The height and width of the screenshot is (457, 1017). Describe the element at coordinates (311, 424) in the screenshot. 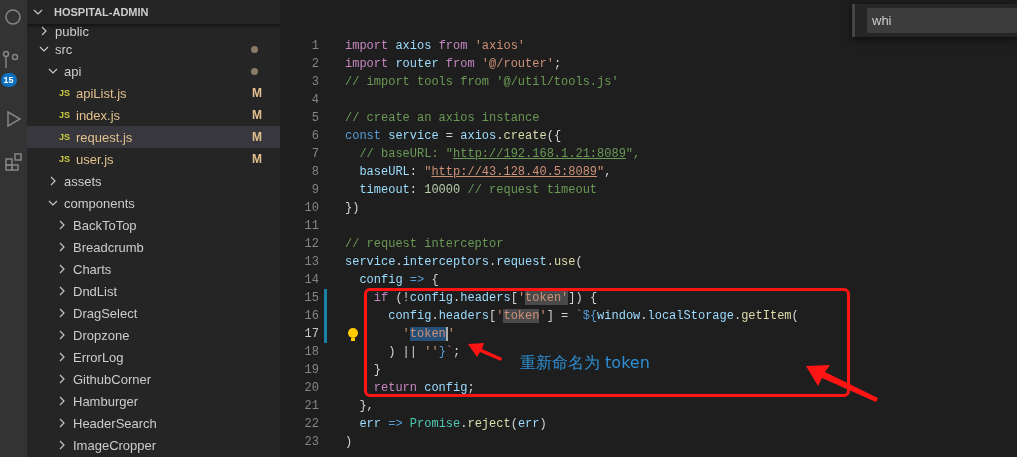

I see `line-number: 22` at that location.